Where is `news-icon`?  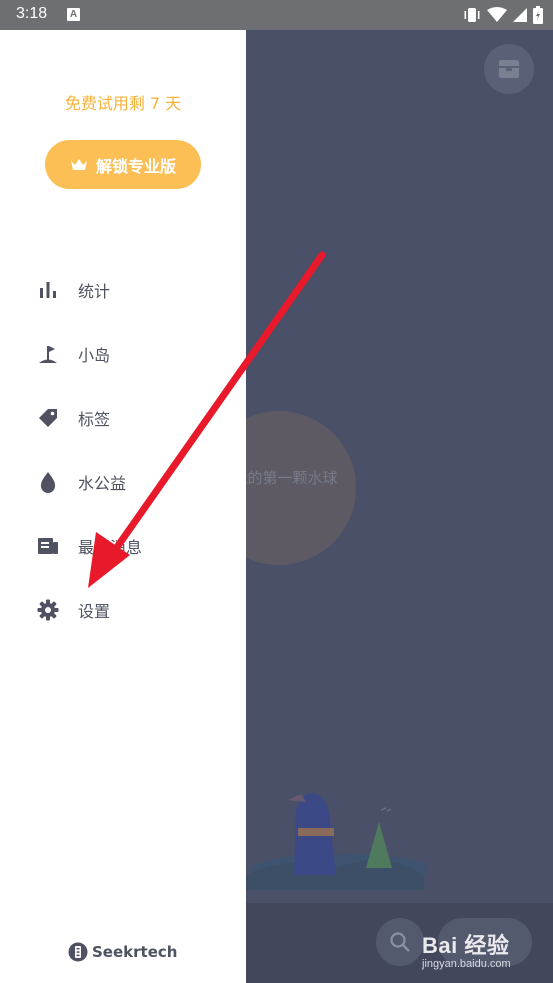
news-icon is located at coordinates (48, 546).